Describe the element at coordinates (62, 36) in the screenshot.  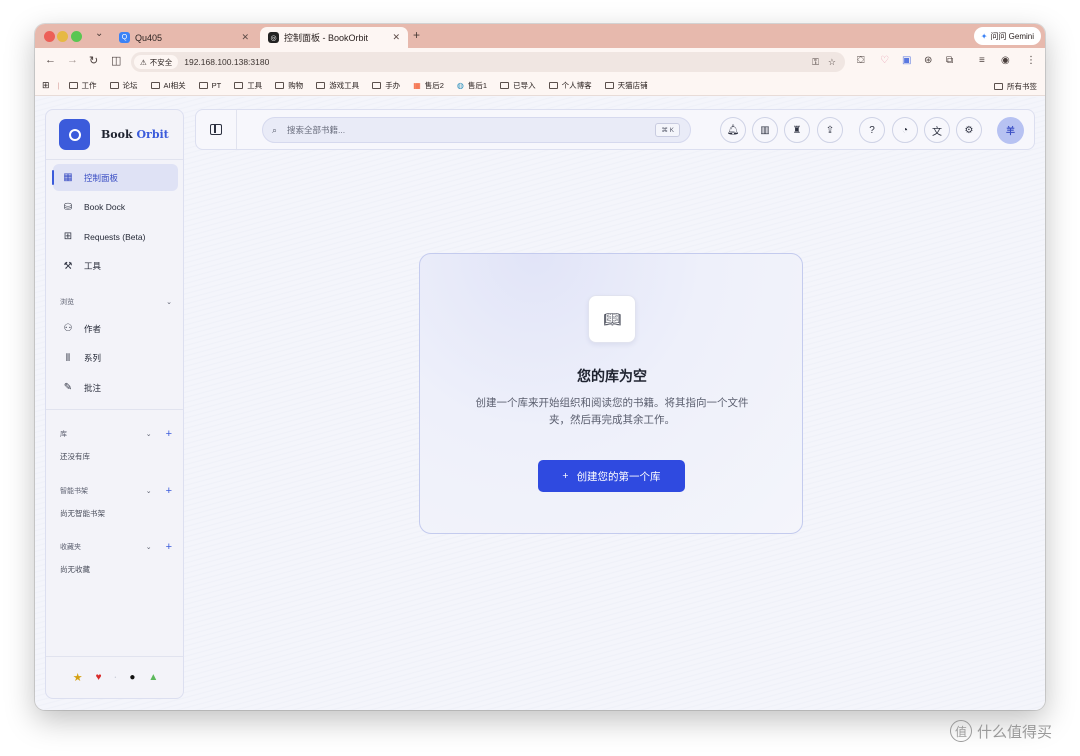
I see `minimize-window-button` at that location.